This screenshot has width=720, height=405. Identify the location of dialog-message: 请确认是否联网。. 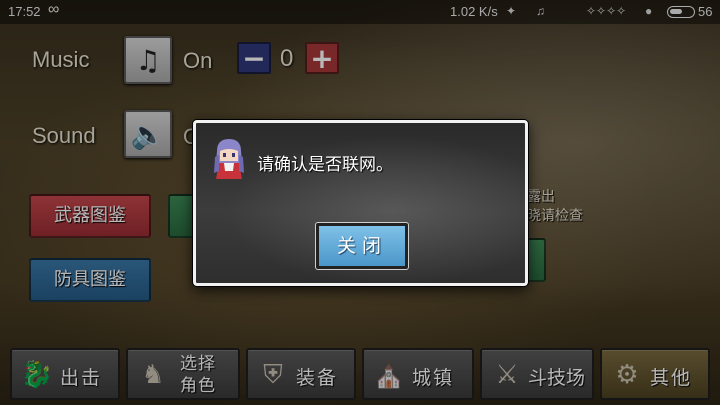
(325, 165).